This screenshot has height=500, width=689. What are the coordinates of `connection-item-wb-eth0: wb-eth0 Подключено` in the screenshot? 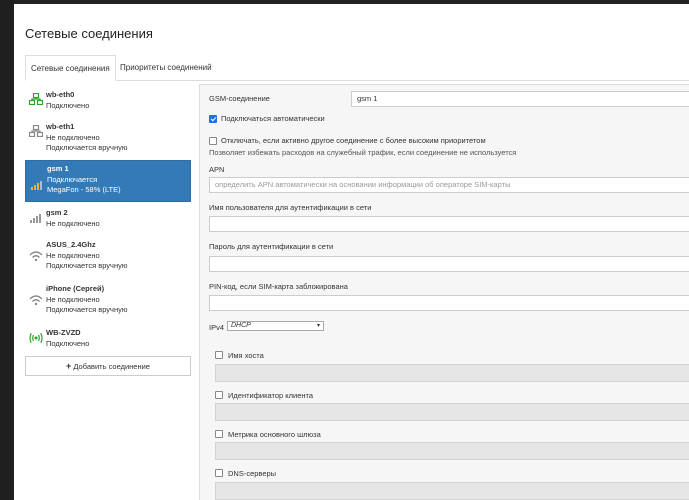 It's located at (108, 101).